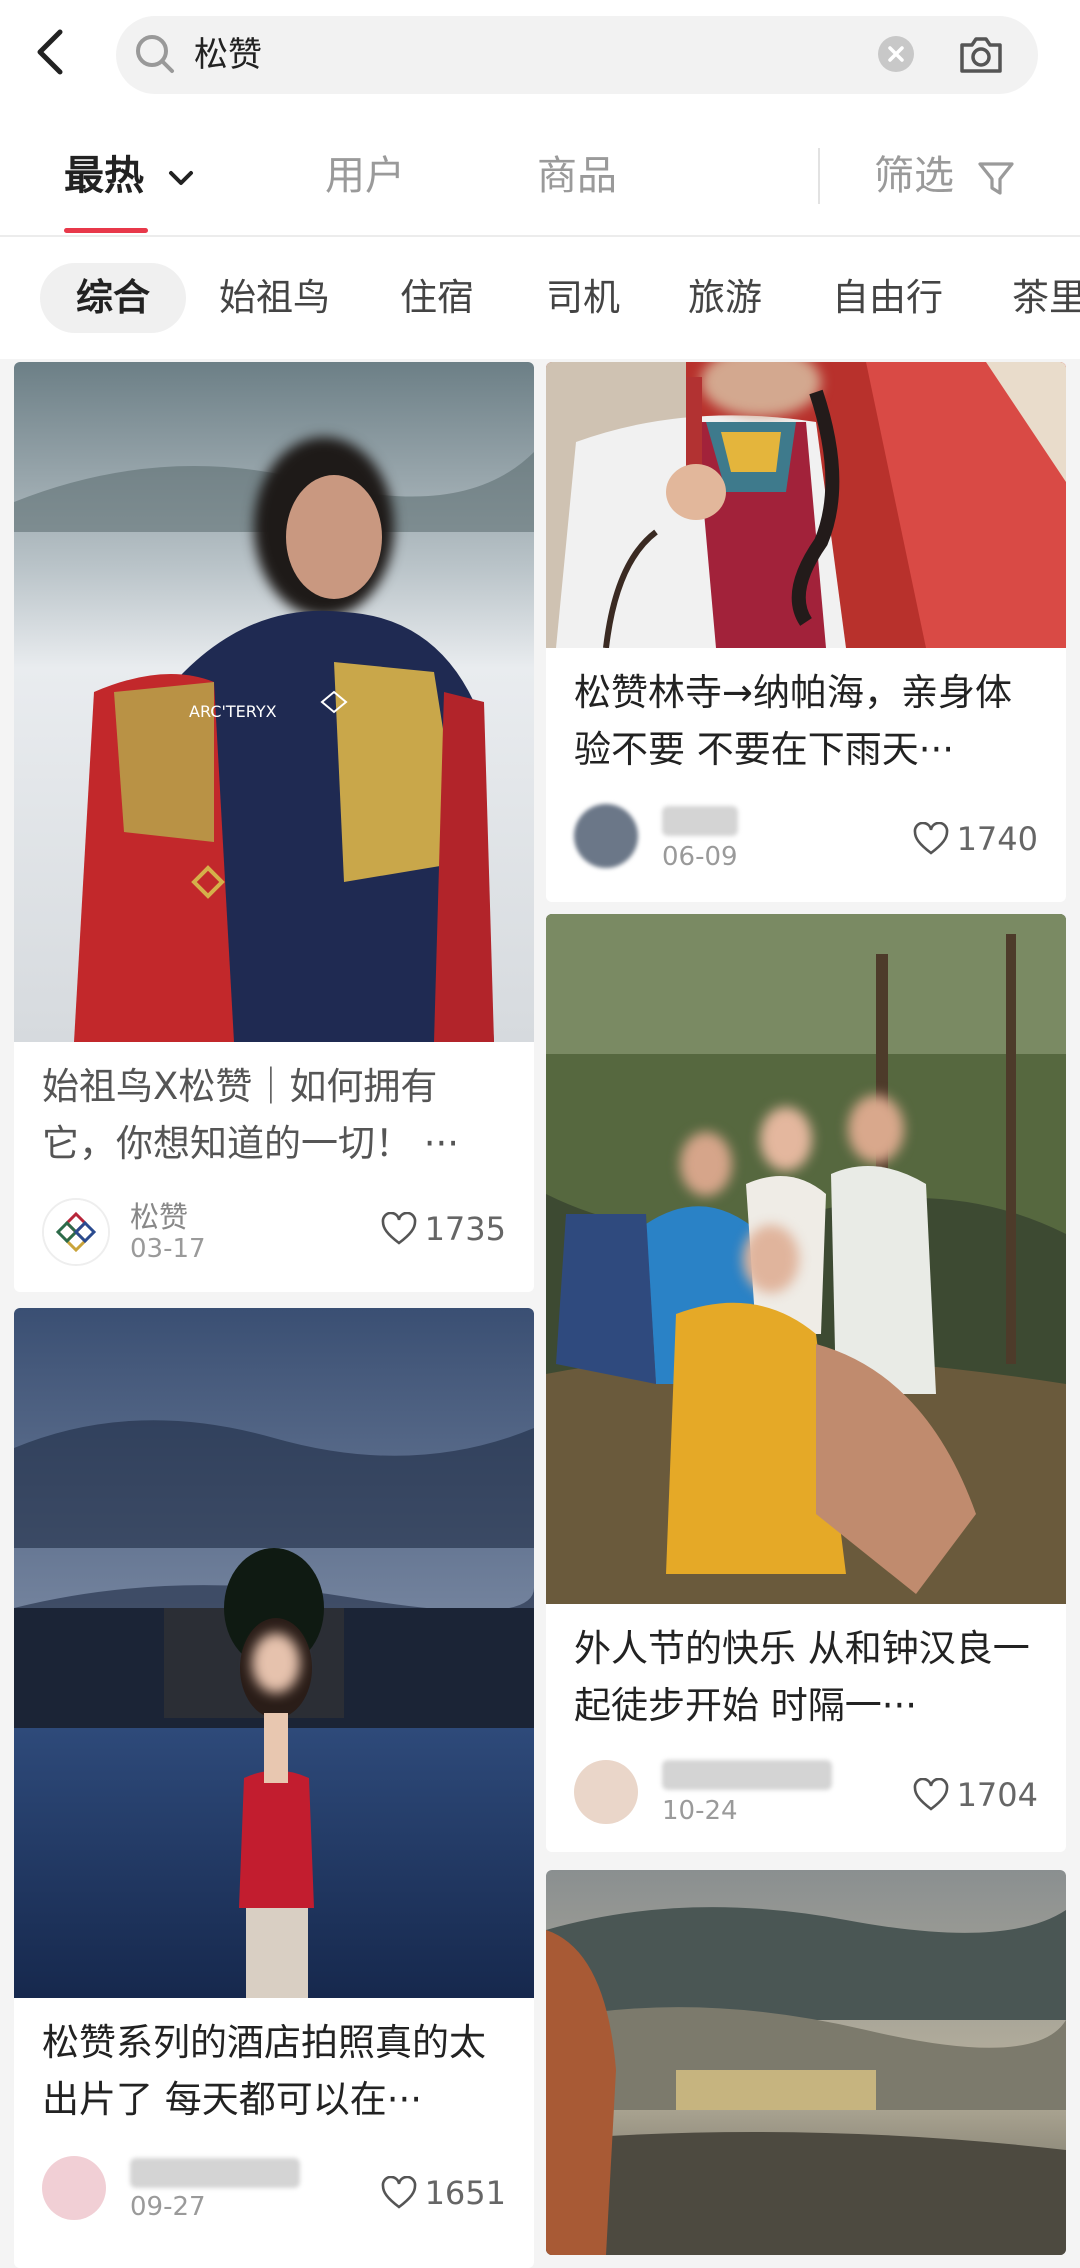 Image resolution: width=1080 pixels, height=2268 pixels. I want to click on like-button: 1651, so click(443, 2193).